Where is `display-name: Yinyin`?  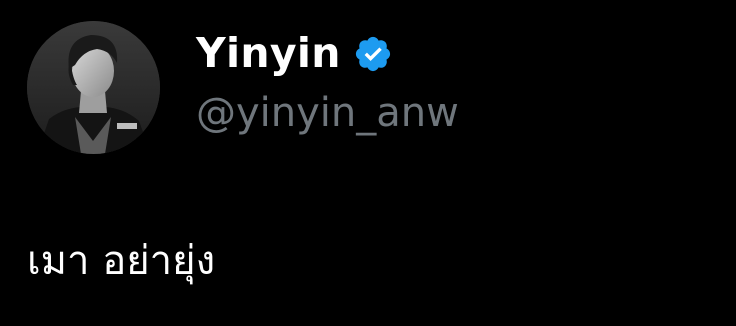 display-name: Yinyin is located at coordinates (268, 53).